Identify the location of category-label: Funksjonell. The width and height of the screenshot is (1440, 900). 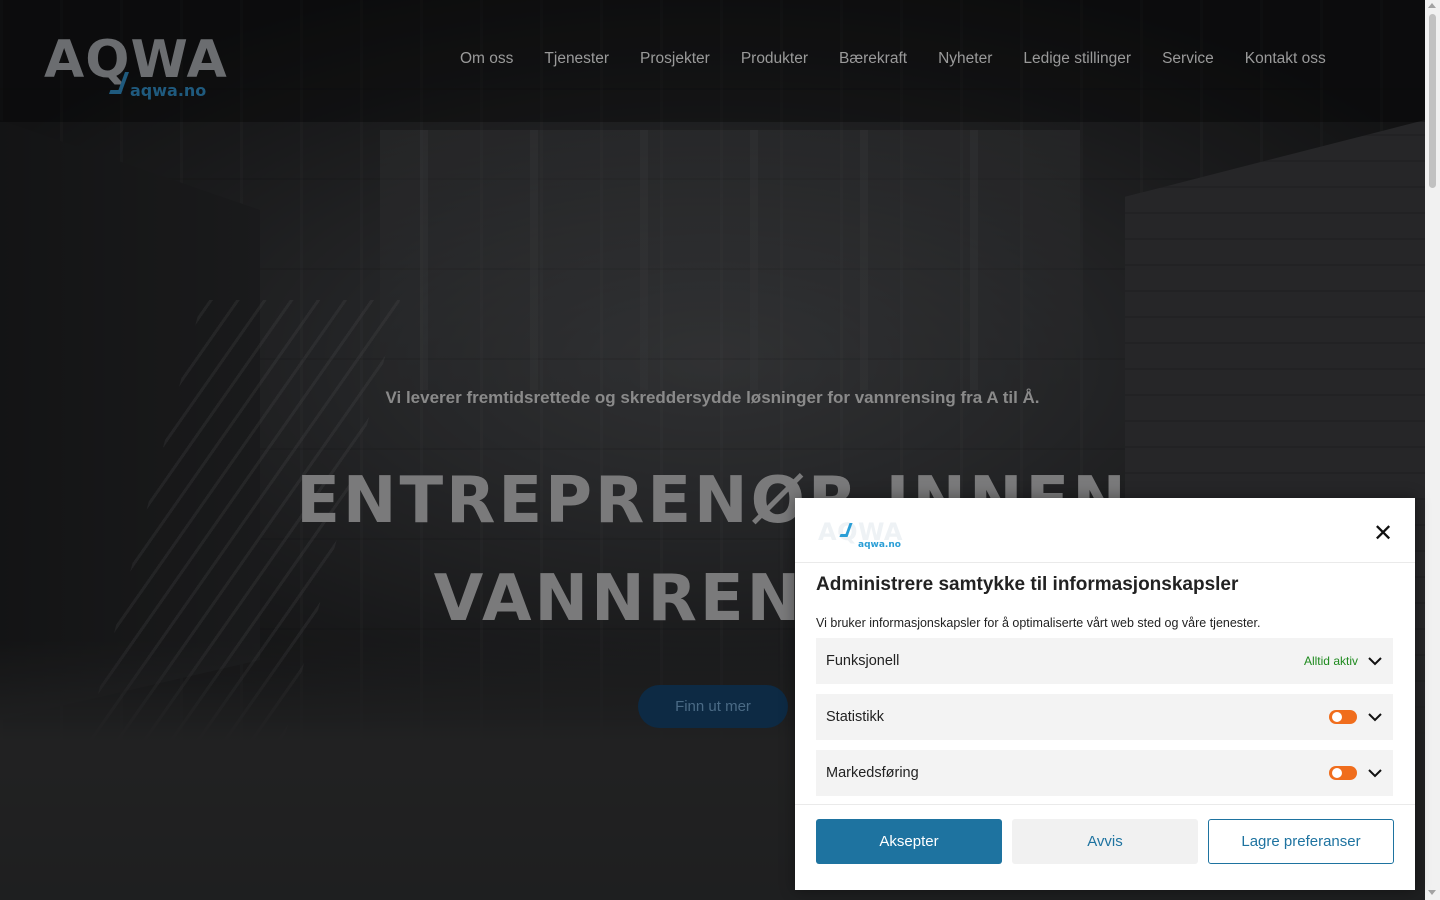
(863, 661).